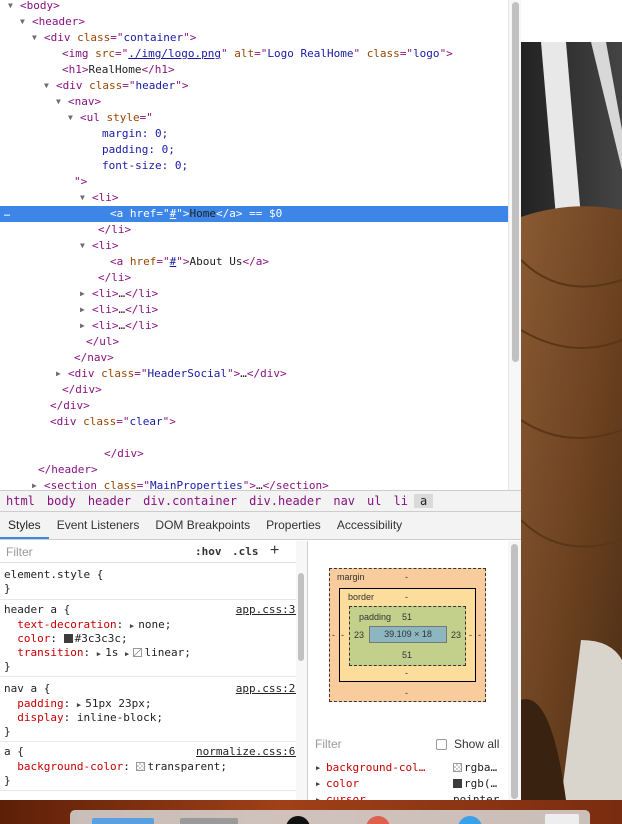  Describe the element at coordinates (254, 182) in the screenshot. I see `dom-node: ">` at that location.